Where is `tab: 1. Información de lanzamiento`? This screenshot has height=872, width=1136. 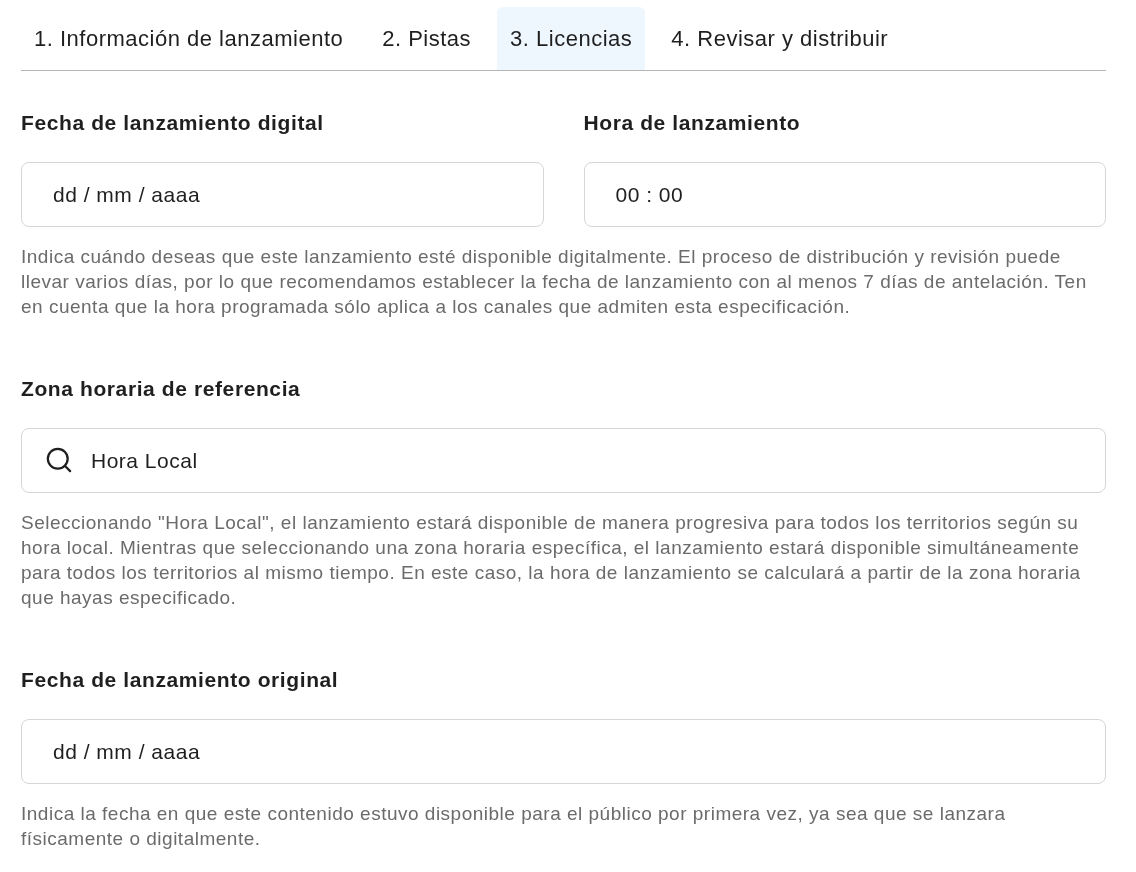 tab: 1. Información de lanzamiento is located at coordinates (189, 38).